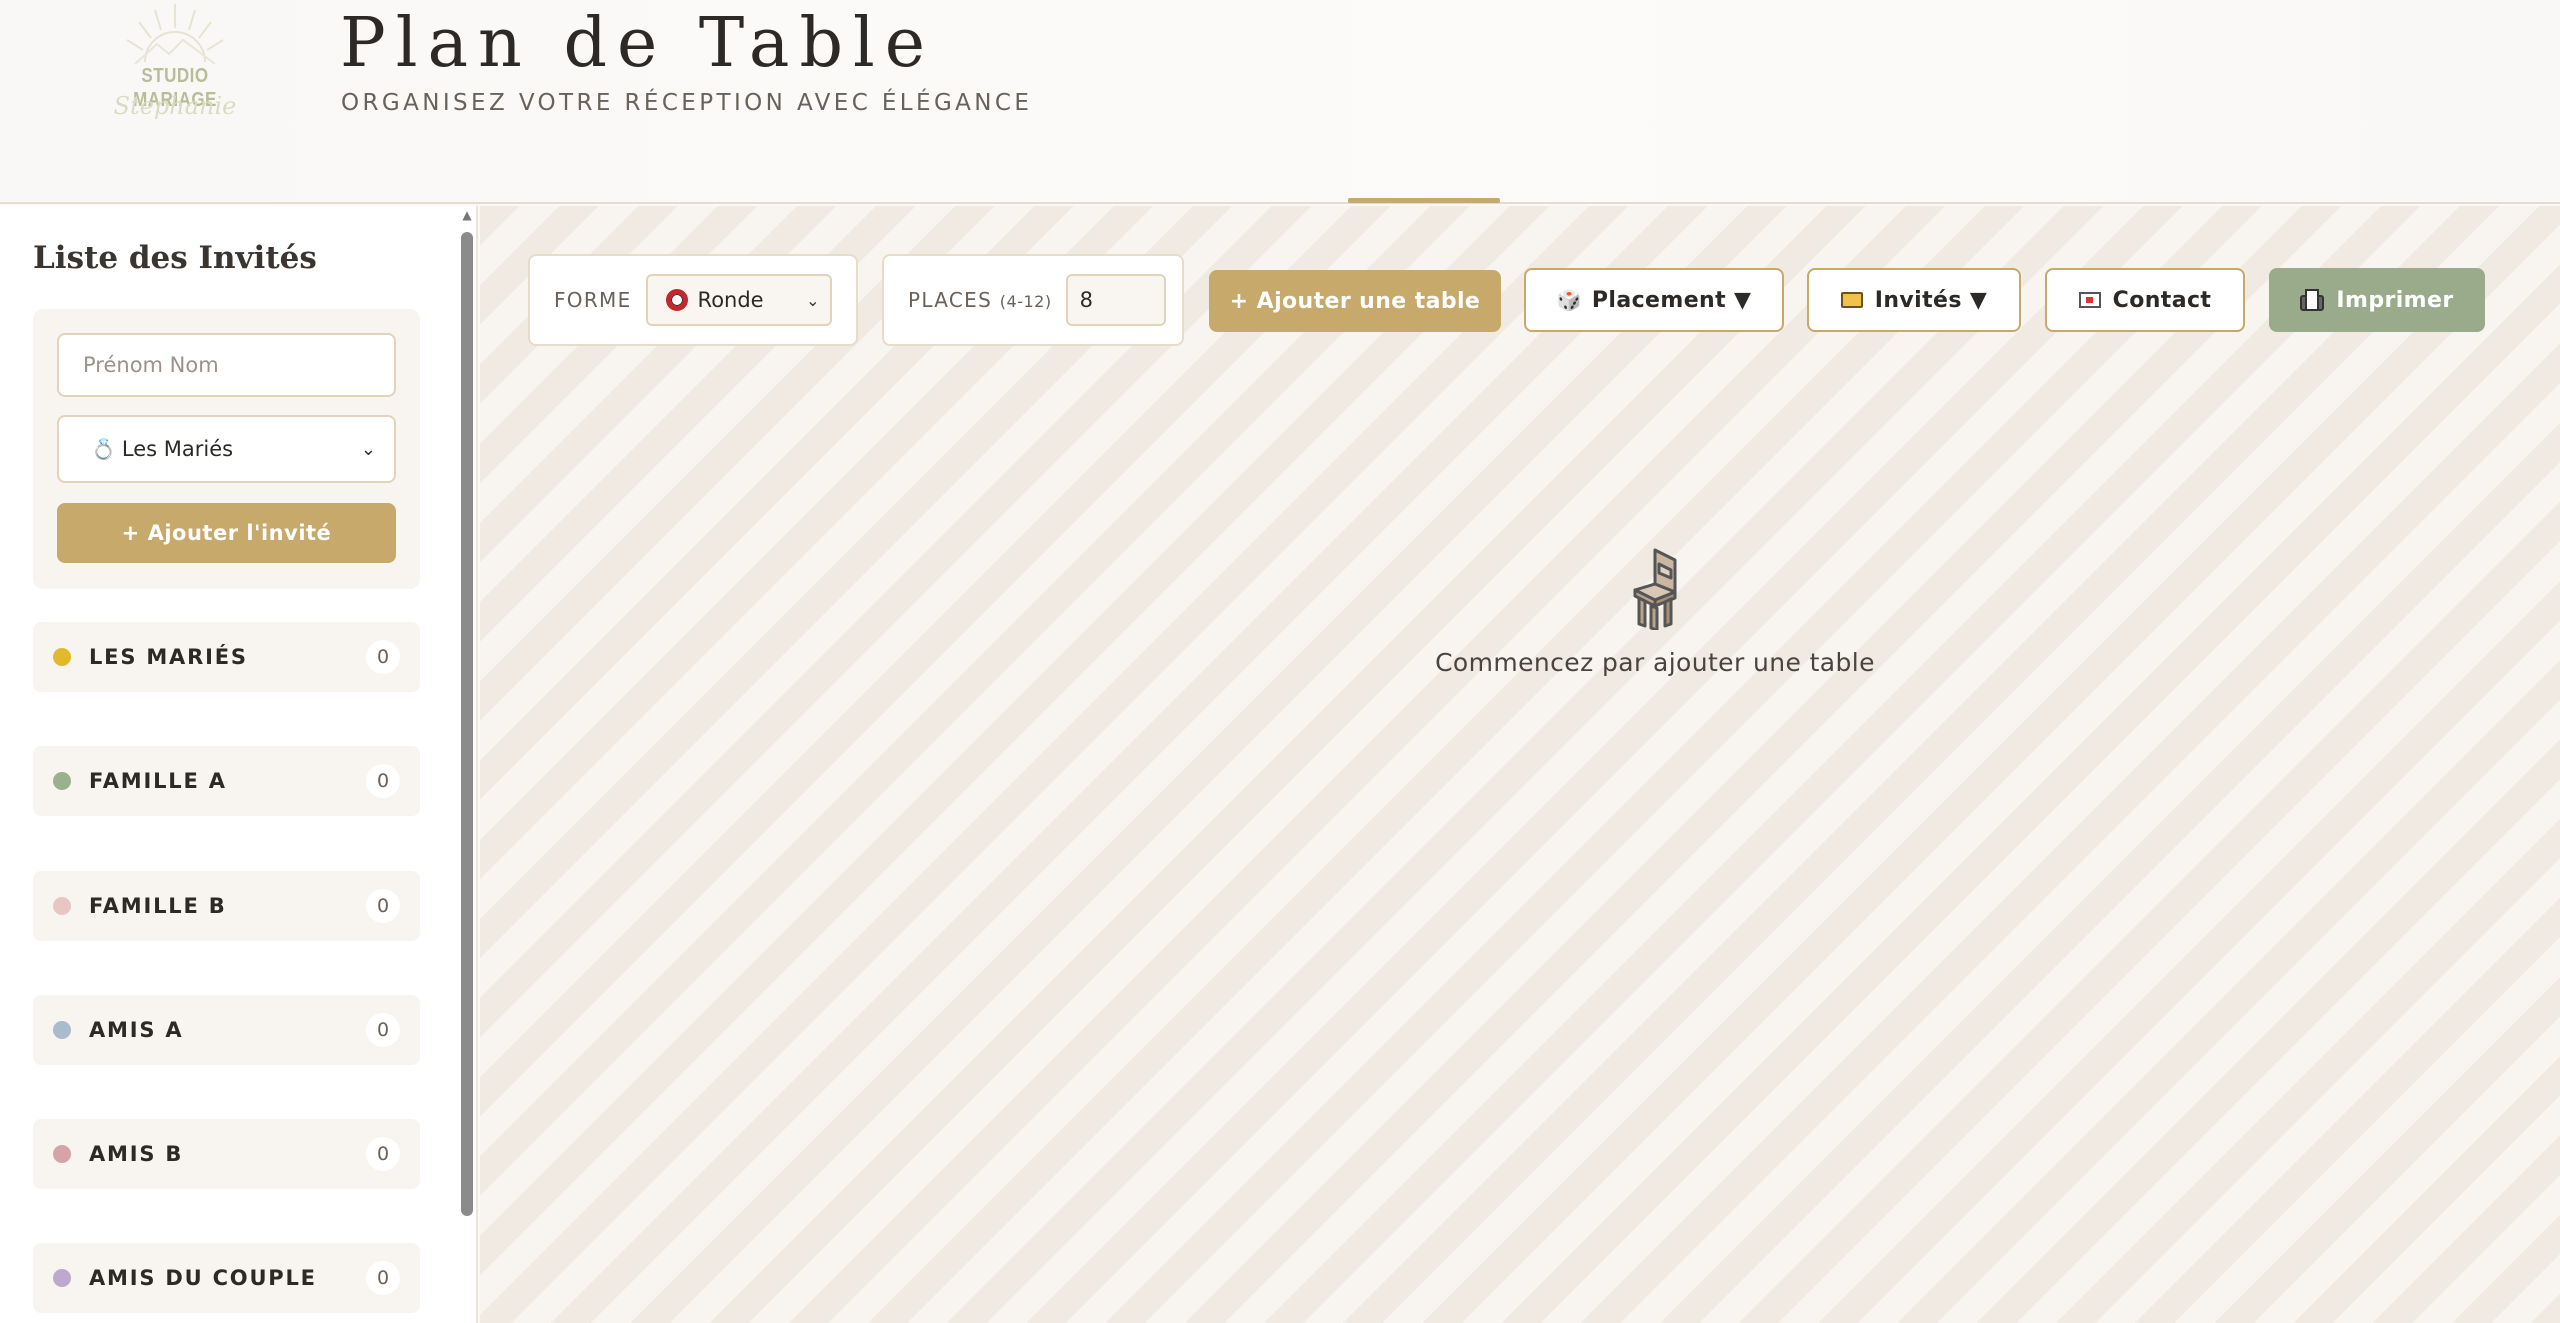 Image resolution: width=2560 pixels, height=1323 pixels. I want to click on group-row-amis-du-couple: AMIS DU COUPLE 0, so click(226, 1278).